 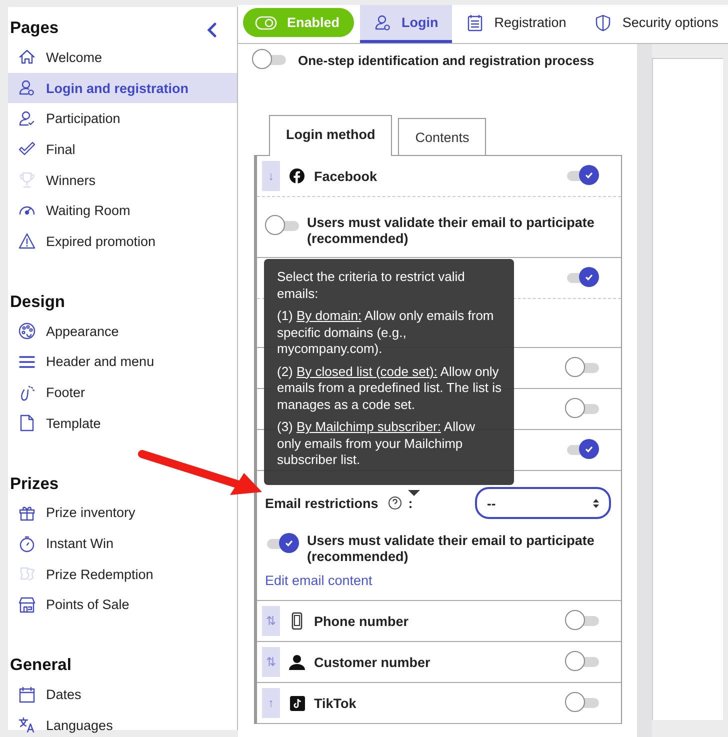 What do you see at coordinates (297, 621) in the screenshot?
I see `phone-icon` at bounding box center [297, 621].